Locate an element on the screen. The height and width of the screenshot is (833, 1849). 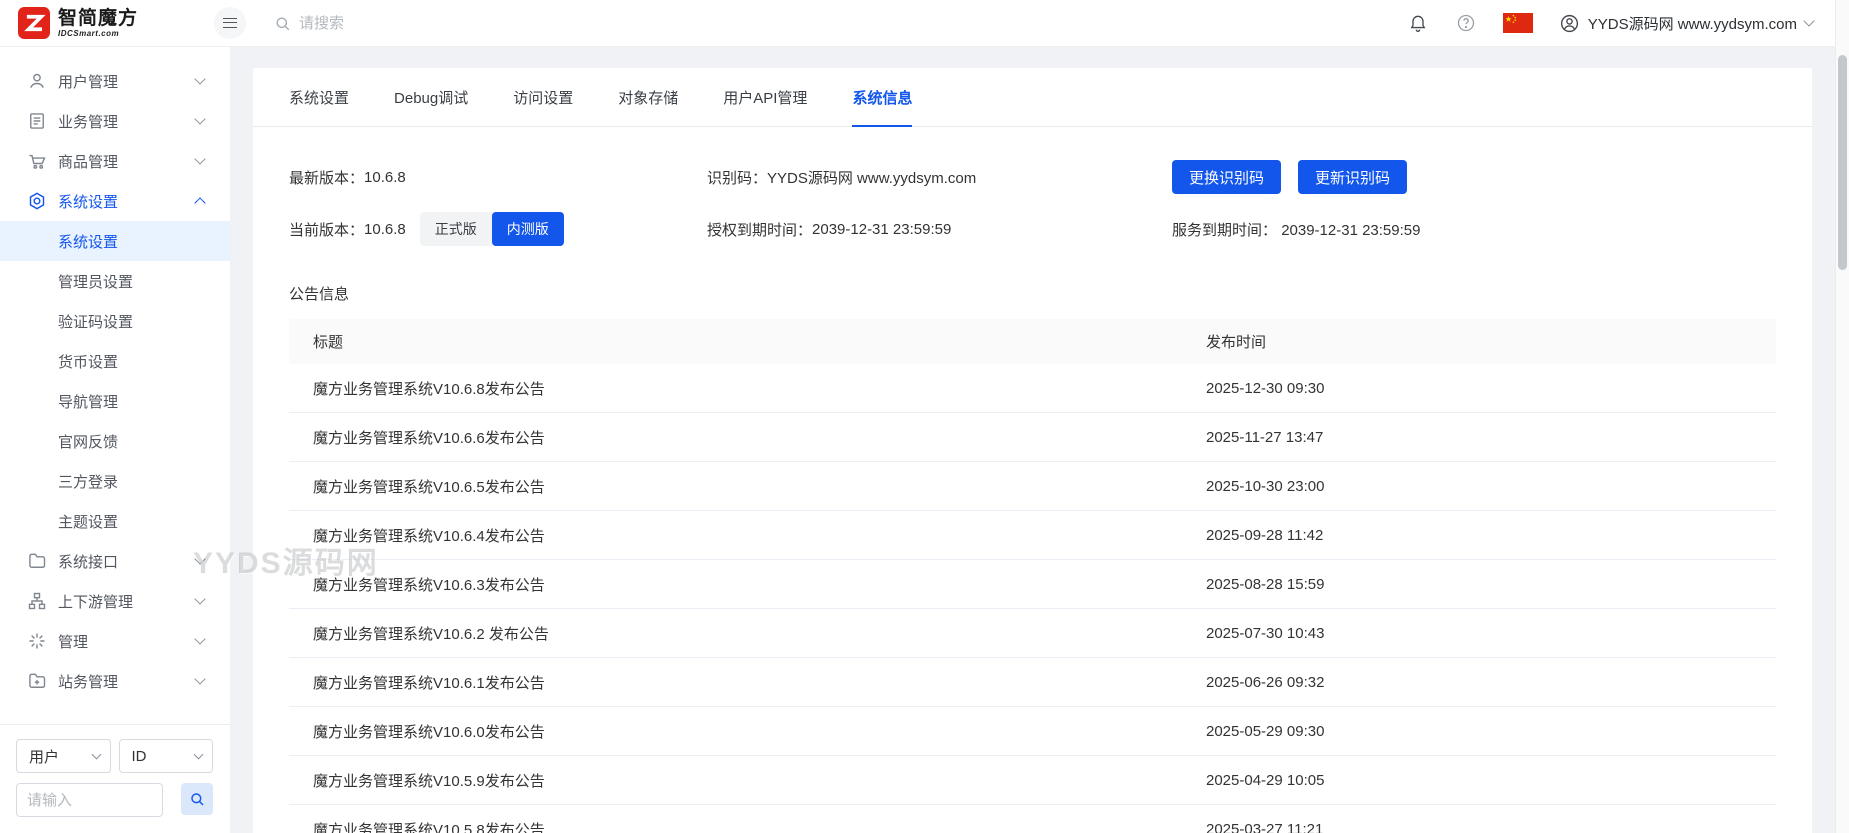
vertical-scrollbar is located at coordinates (1842, 416).